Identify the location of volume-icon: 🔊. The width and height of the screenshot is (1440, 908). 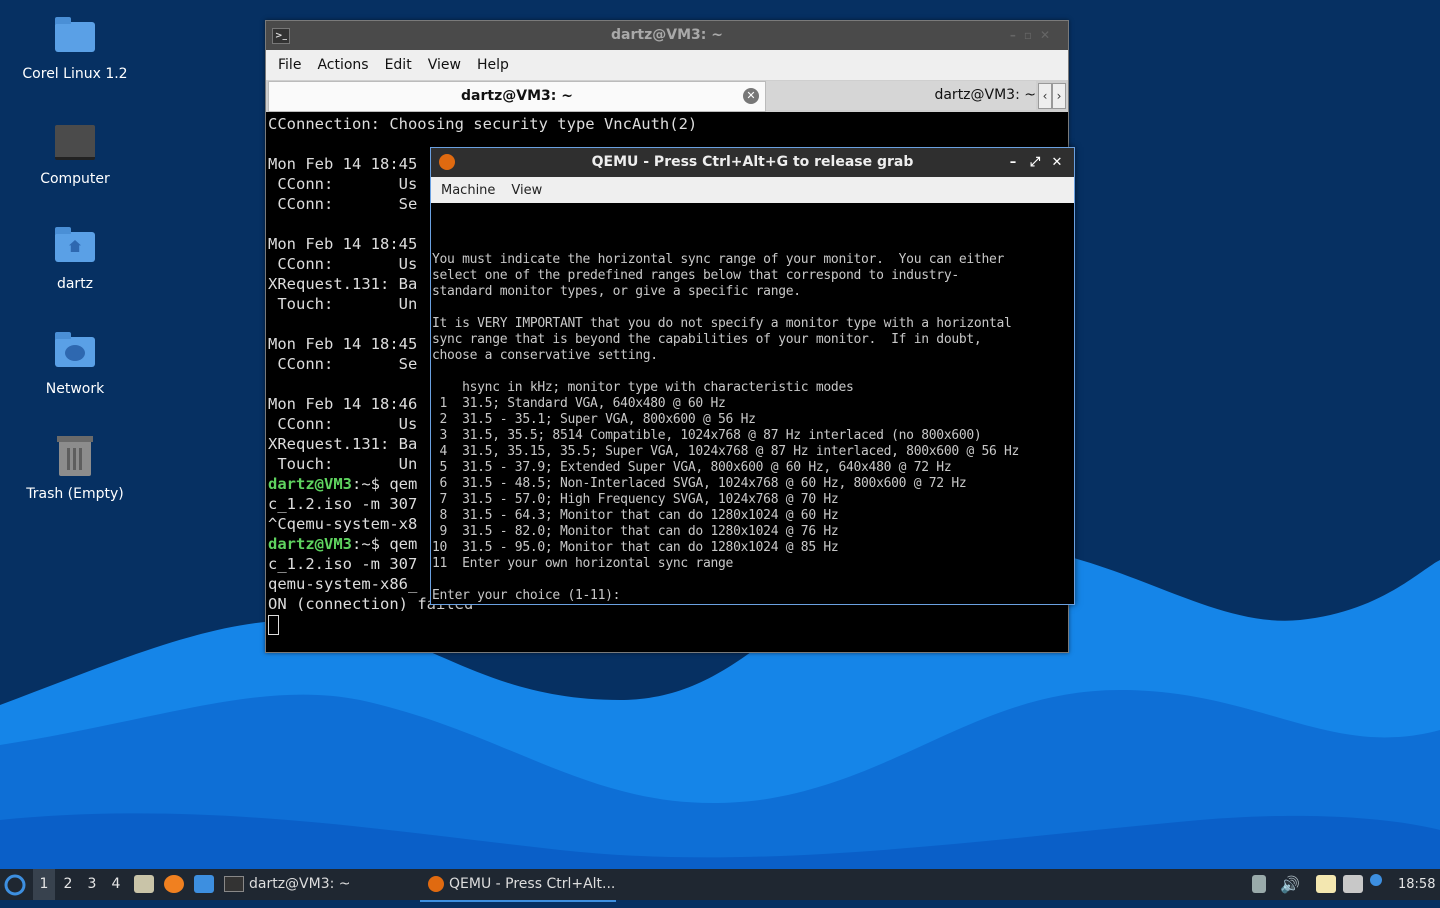
(1290, 884).